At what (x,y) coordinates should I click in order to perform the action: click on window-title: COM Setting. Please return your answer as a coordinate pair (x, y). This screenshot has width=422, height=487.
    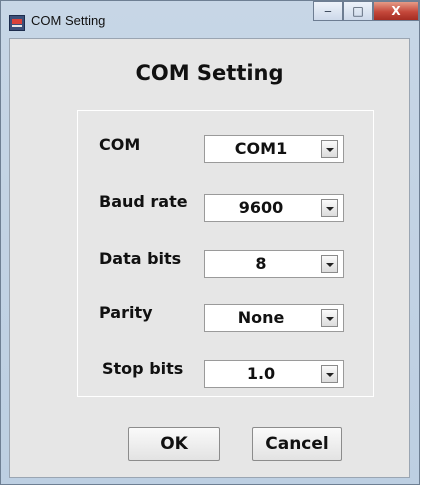
    Looking at the image, I should click on (68, 20).